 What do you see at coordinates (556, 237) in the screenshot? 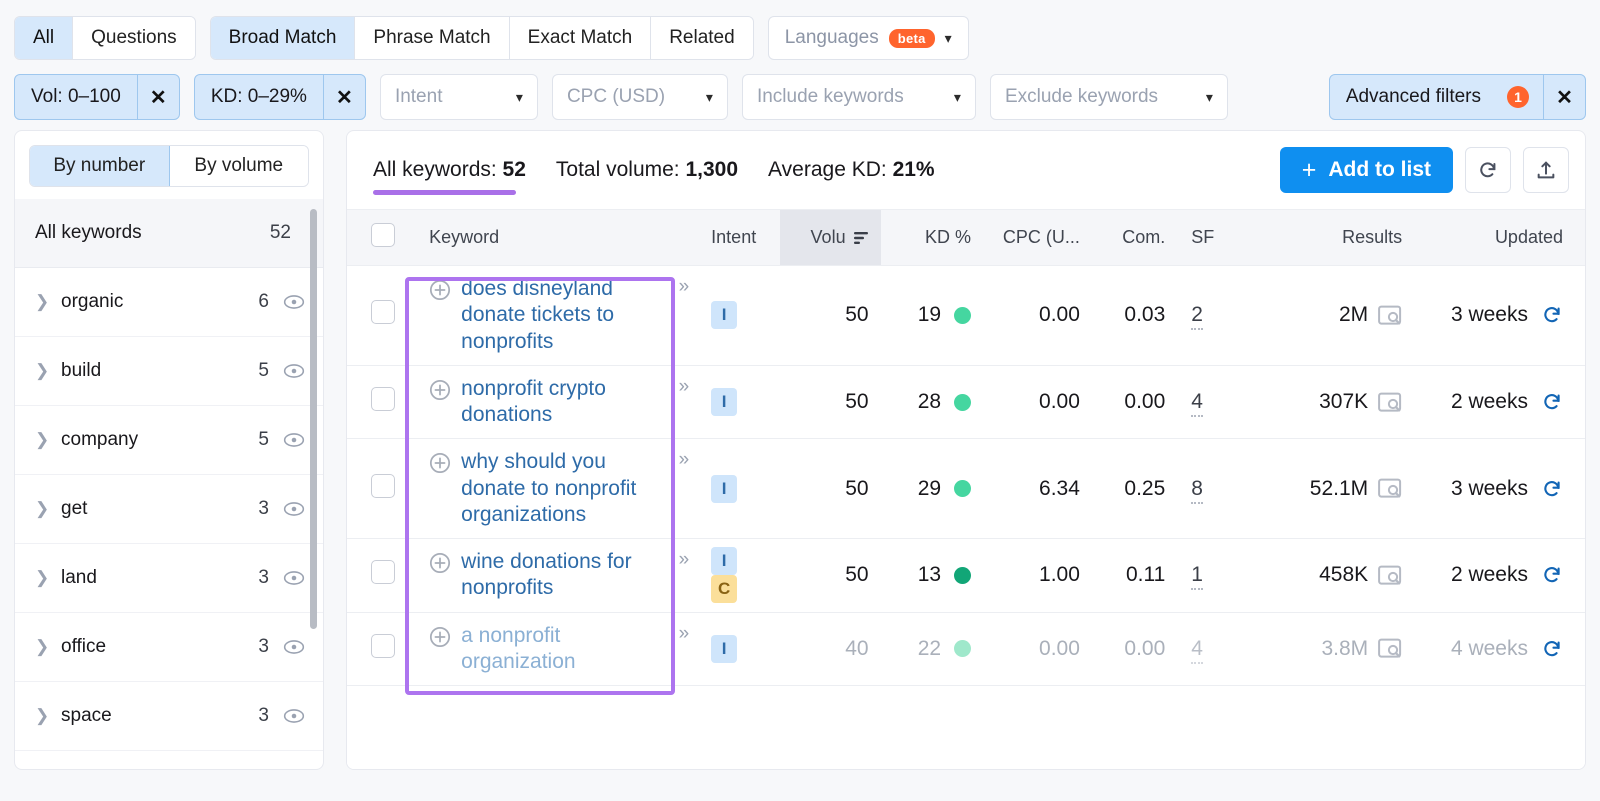
I see `header-keyword: Keyword` at bounding box center [556, 237].